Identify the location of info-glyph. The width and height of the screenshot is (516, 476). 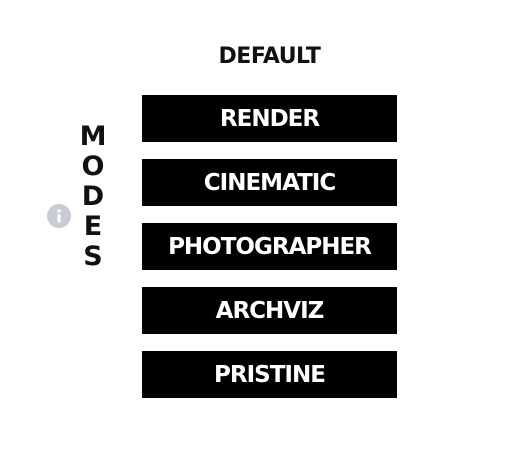
(59, 216).